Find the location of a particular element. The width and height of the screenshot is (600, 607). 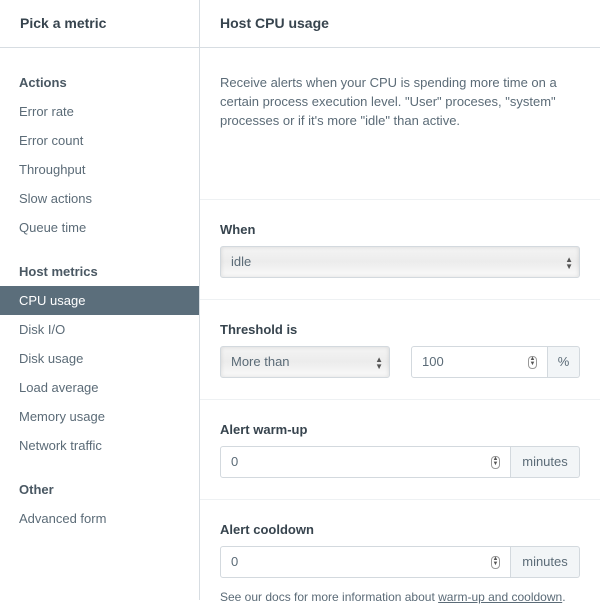

warmup-group: Alert warm-up 0 ▲ ▼ minutes is located at coordinates (400, 450).